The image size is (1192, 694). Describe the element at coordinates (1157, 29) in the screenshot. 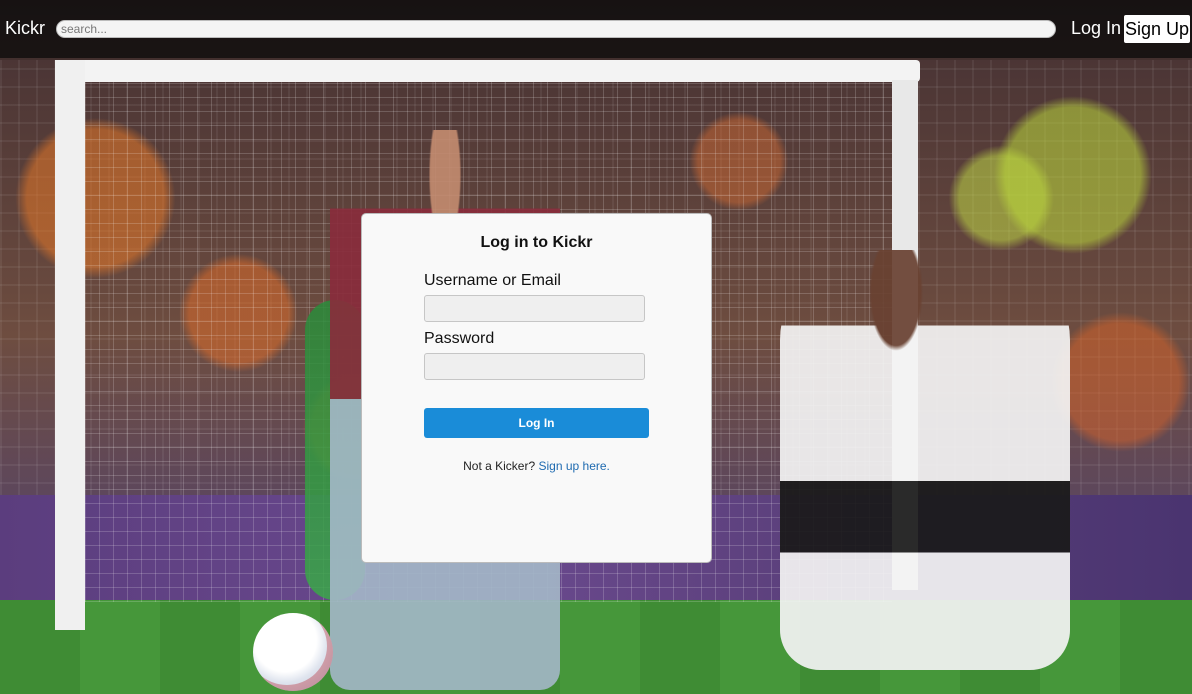

I see `nav-signup-button: Sign Up` at that location.